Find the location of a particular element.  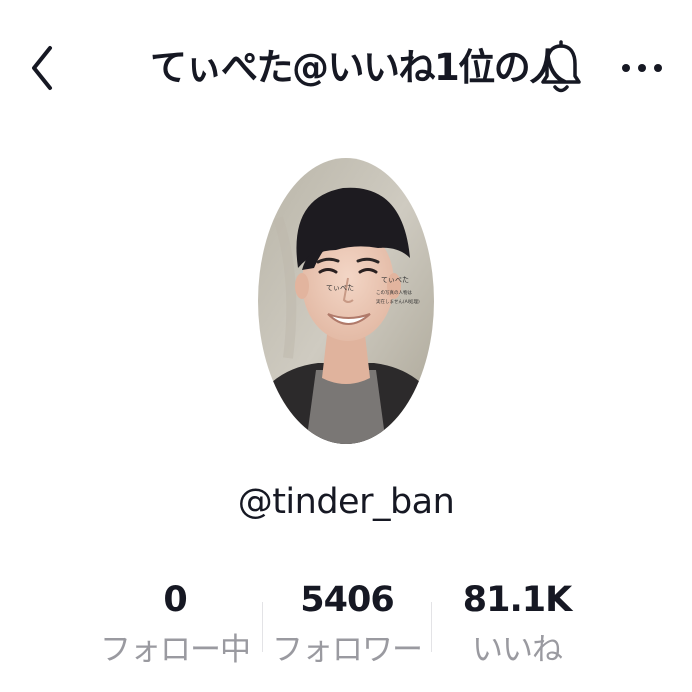

avatar-overlay-text-2: てぃぺた is located at coordinates (395, 280).